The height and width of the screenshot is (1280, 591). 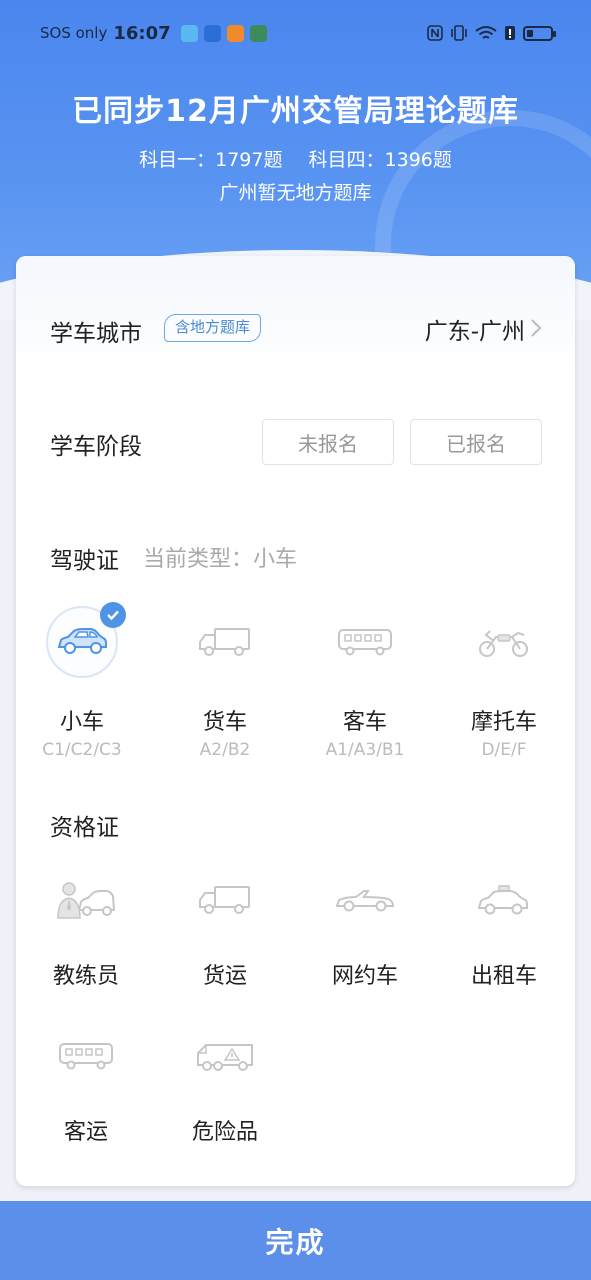 What do you see at coordinates (295, 1240) in the screenshot?
I see `done-button: 完成` at bounding box center [295, 1240].